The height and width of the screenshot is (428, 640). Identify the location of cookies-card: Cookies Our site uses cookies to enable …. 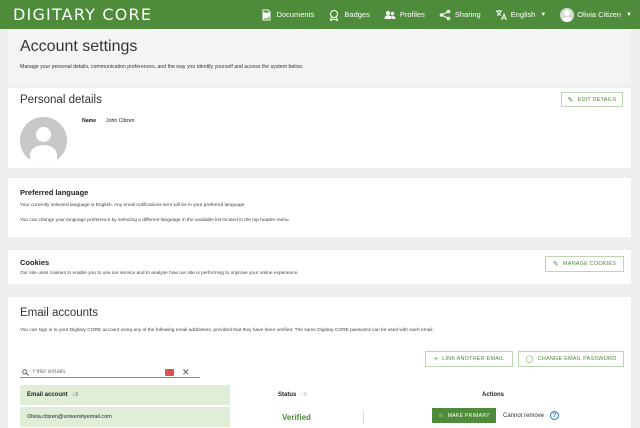
(319, 267).